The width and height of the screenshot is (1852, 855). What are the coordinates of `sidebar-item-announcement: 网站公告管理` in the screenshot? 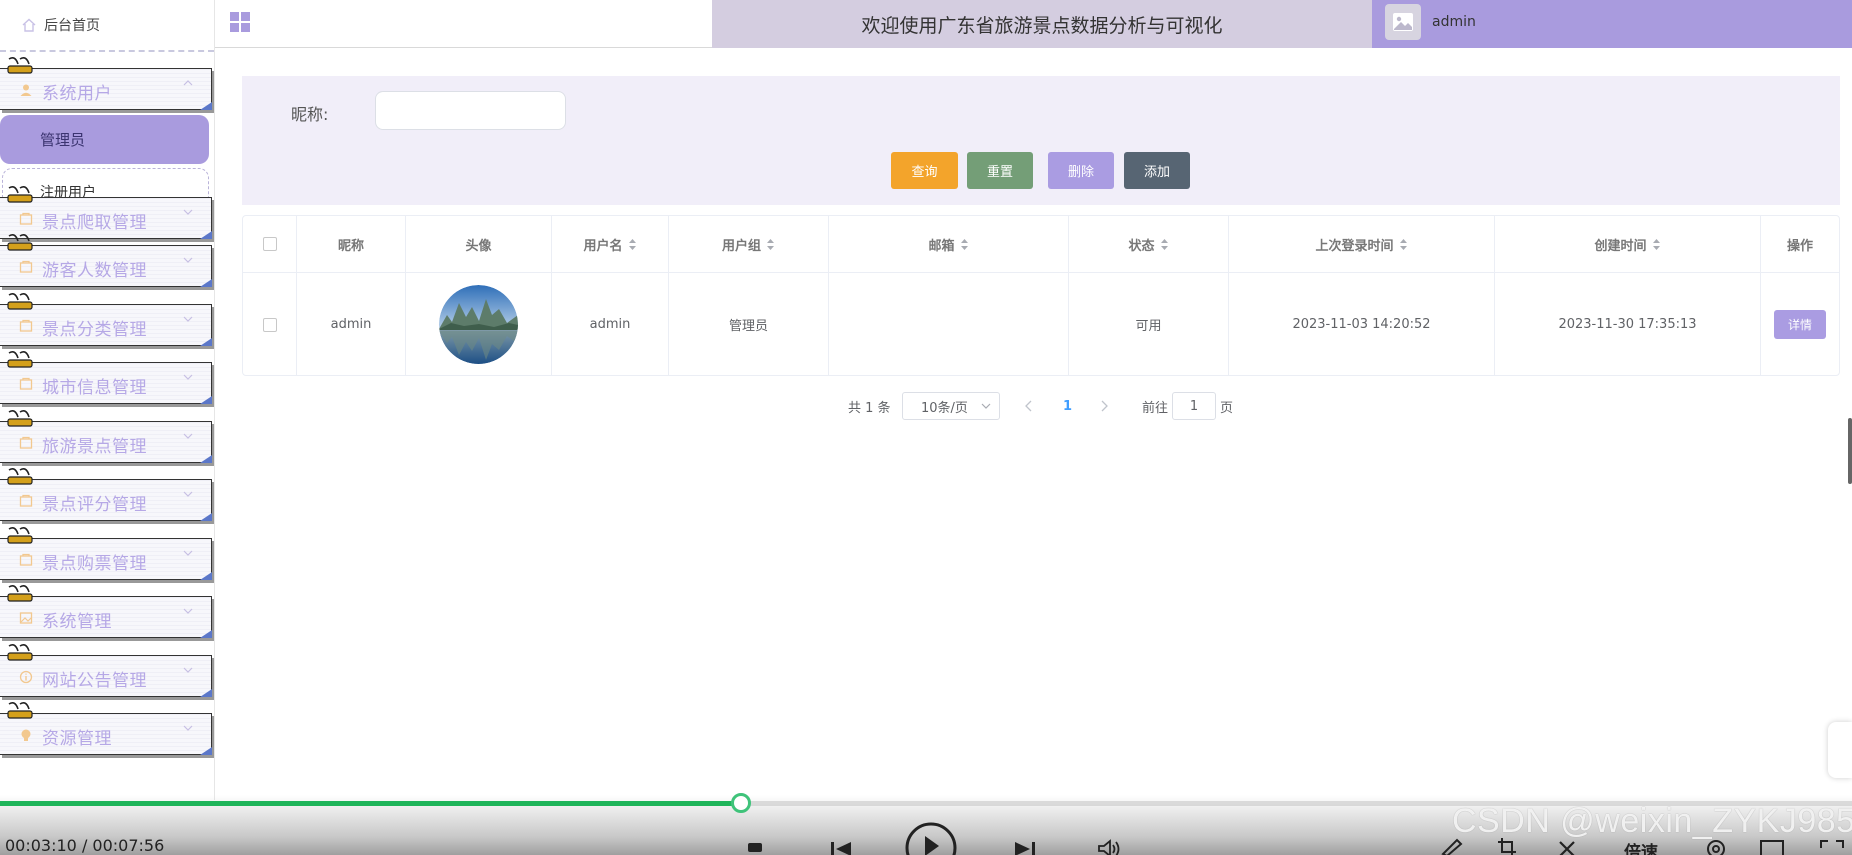 It's located at (107, 670).